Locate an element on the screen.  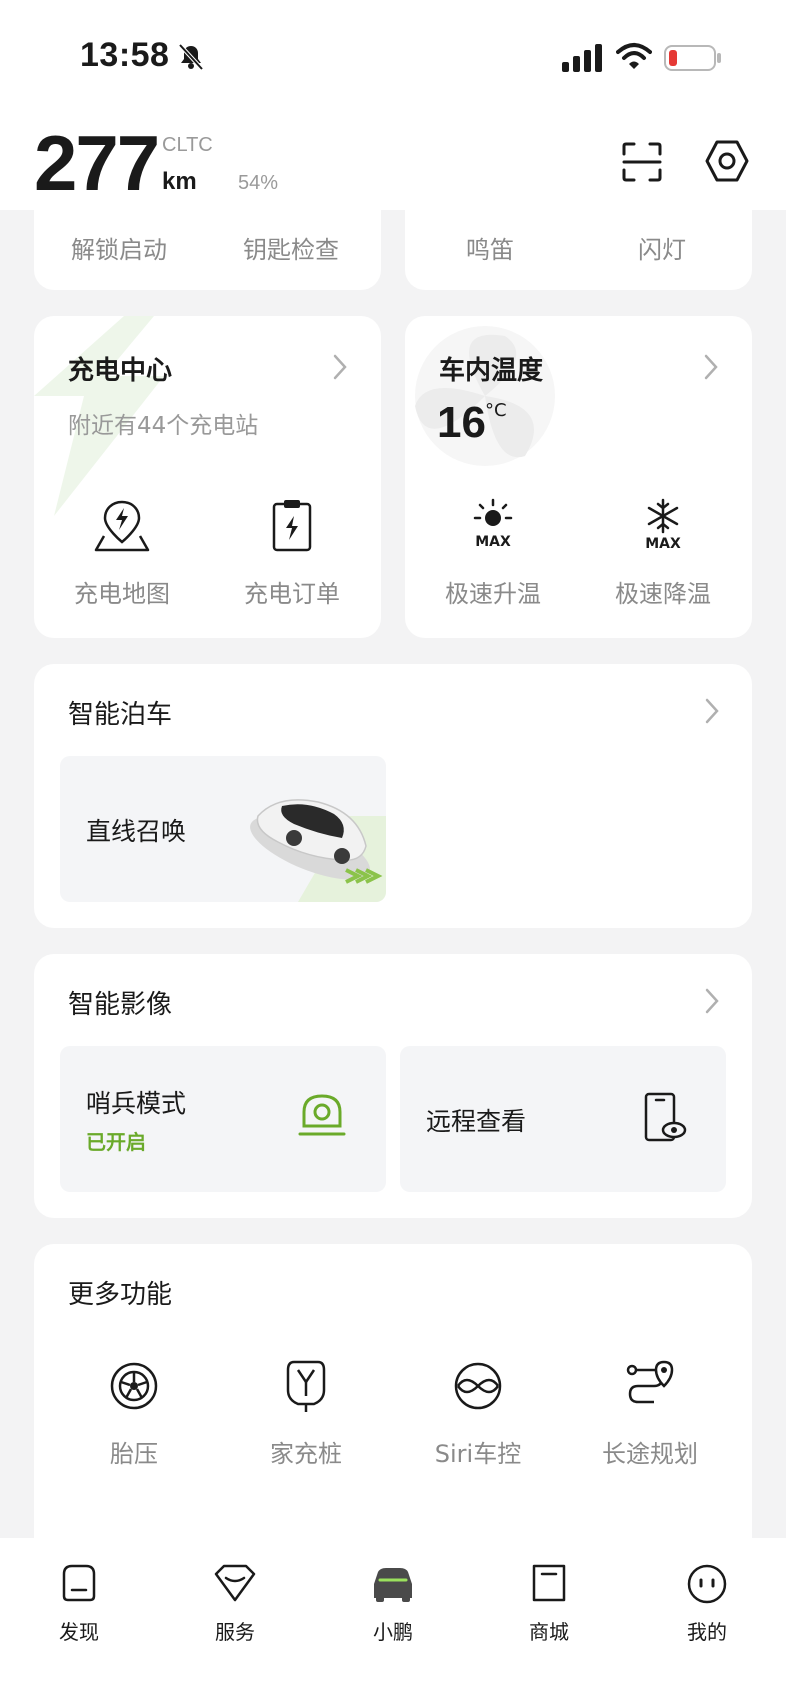
sentry-camera-icon is located at coordinates (322, 1115).